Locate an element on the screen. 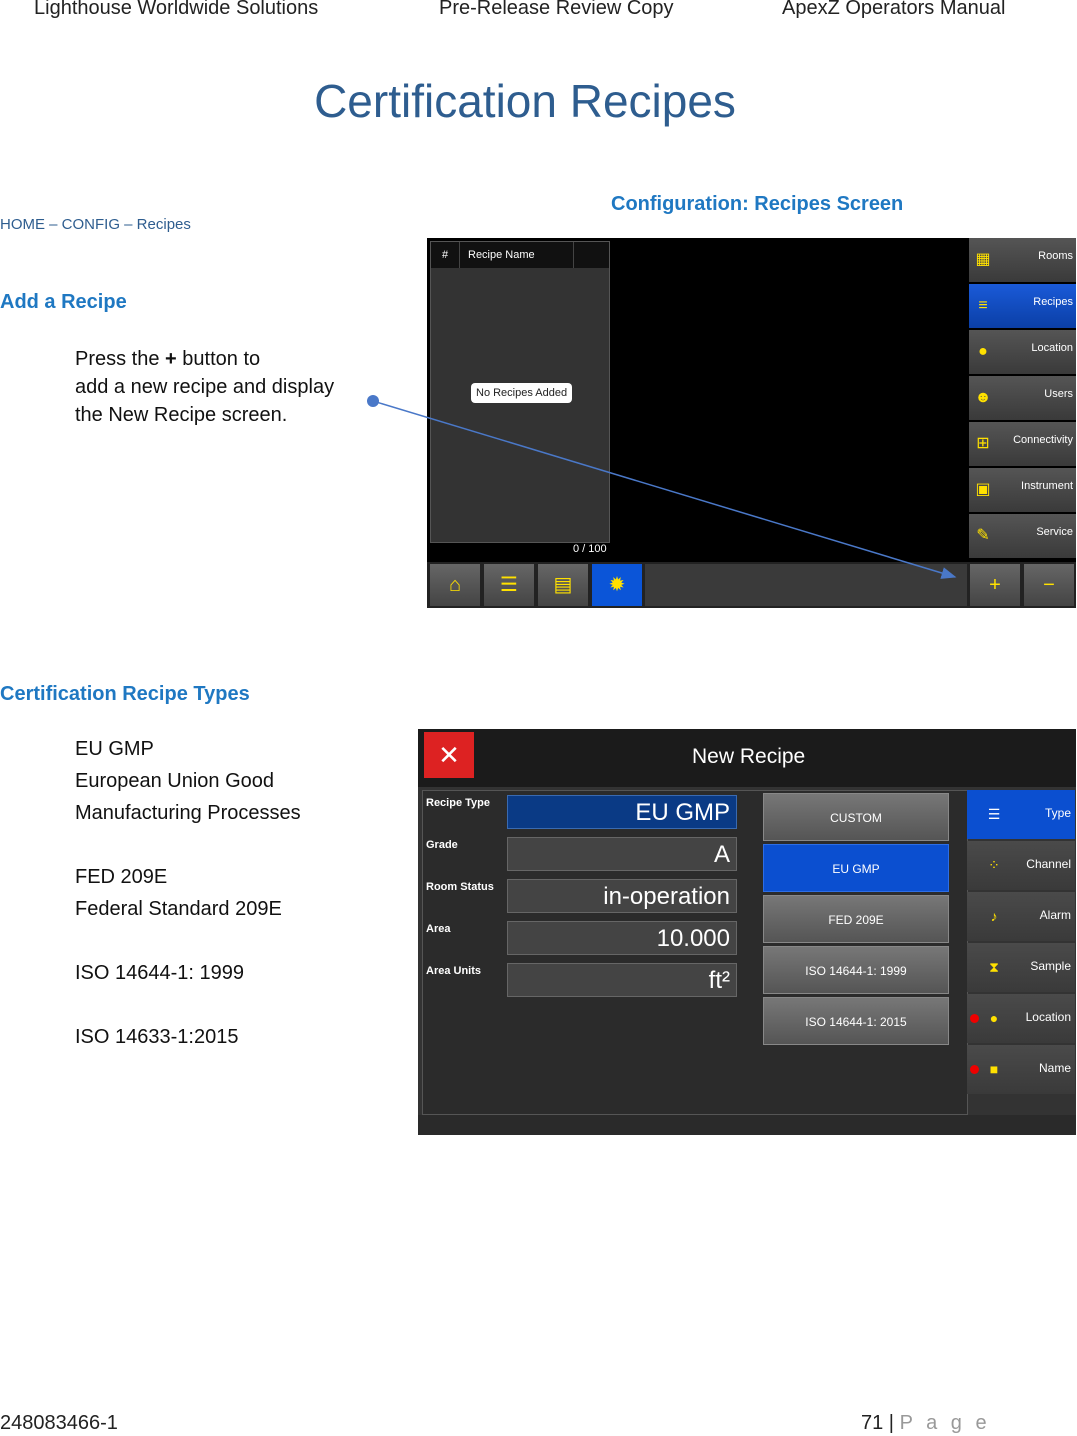 This screenshot has height=1436, width=1077. option-fed-209e: FED 209E is located at coordinates (856, 919).